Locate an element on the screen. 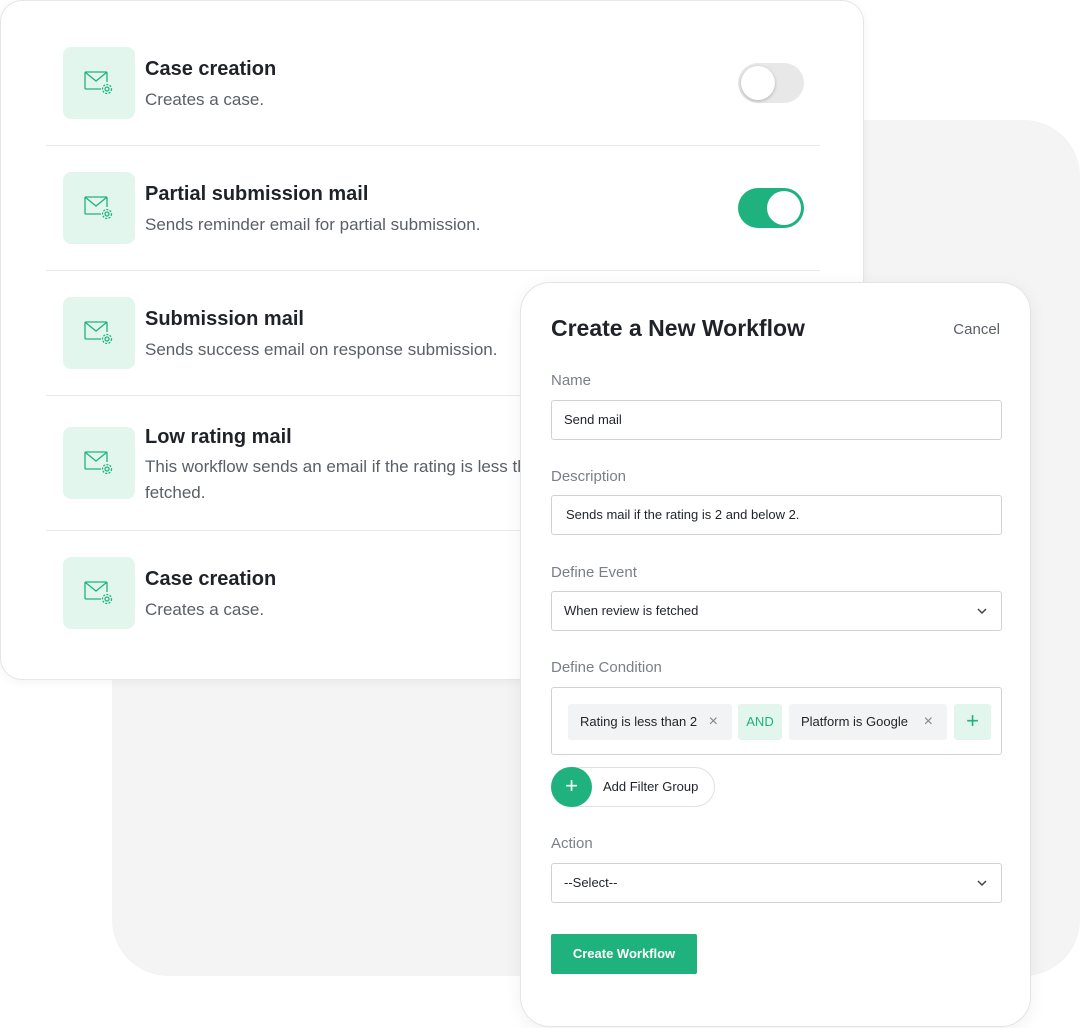 Image resolution: width=1080 pixels, height=1028 pixels. panel-title: Create a New Workflow is located at coordinates (678, 328).